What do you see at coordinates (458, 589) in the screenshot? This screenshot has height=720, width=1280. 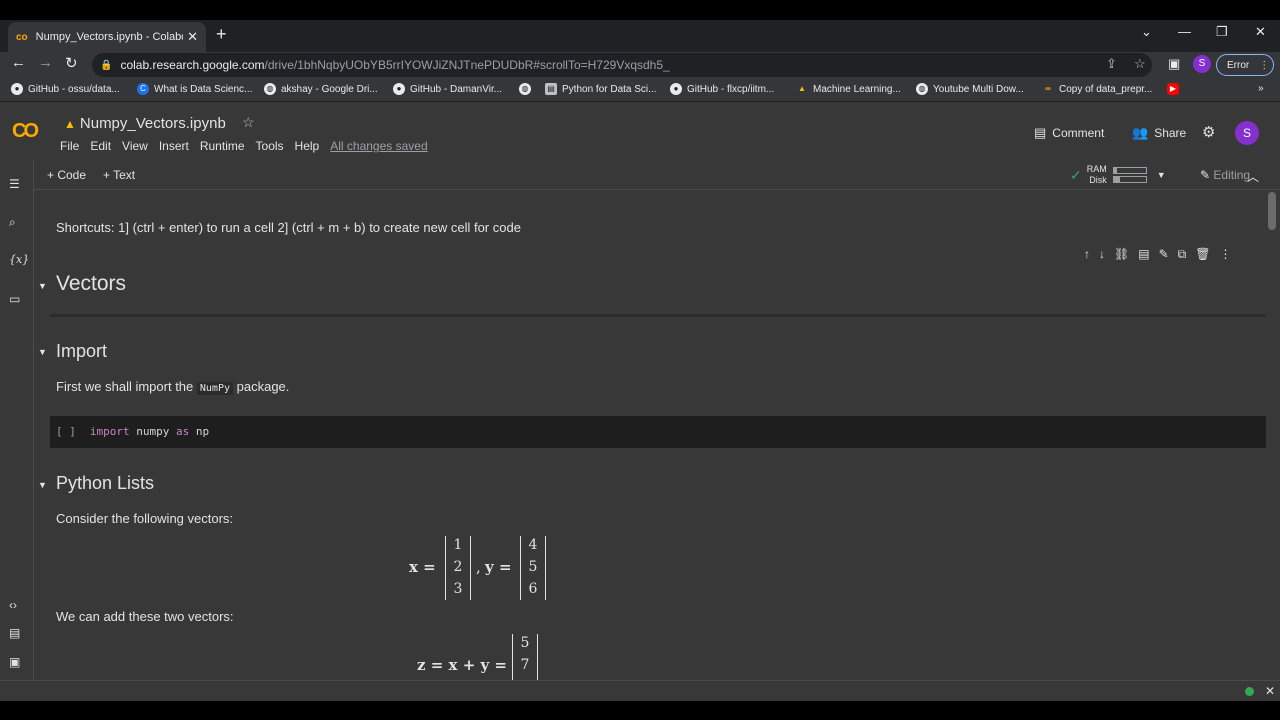 I see `matrix-cell: 3` at bounding box center [458, 589].